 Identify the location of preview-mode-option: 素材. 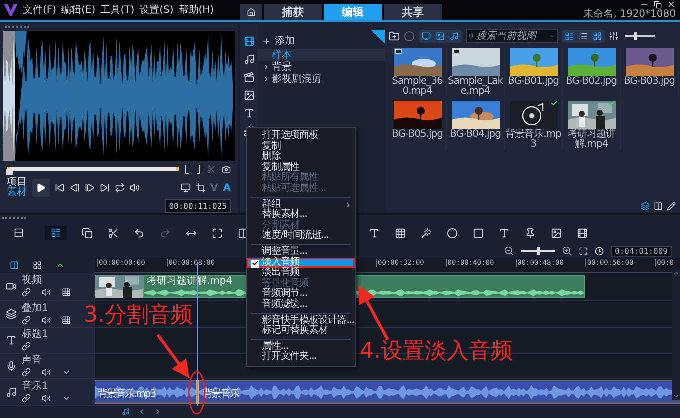
(17, 193).